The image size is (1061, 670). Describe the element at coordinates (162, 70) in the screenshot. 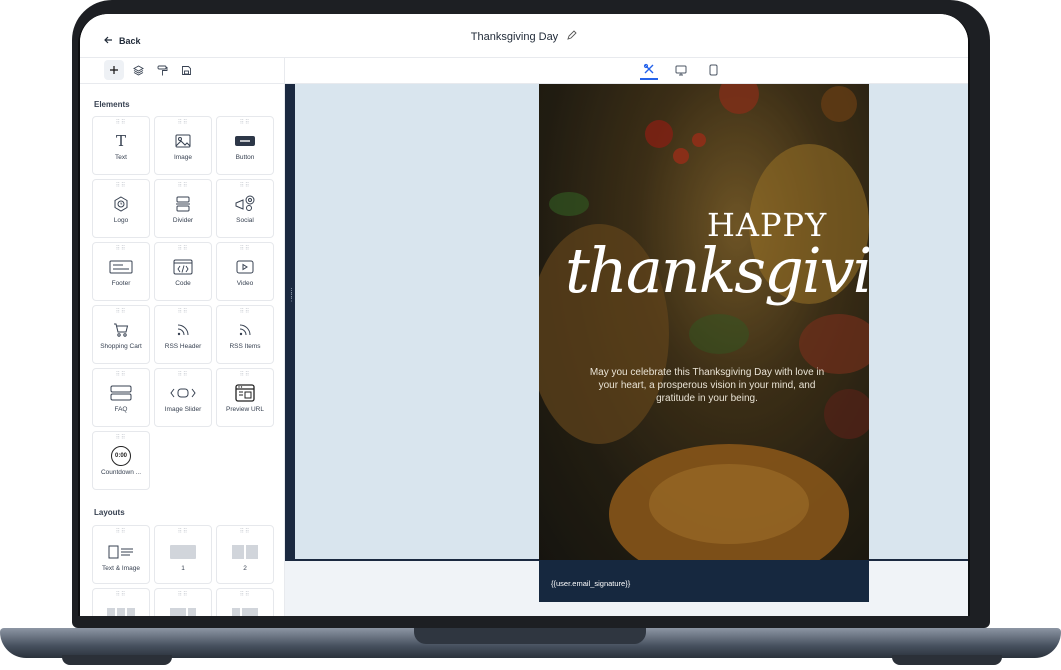

I see `paint-roller-icon` at that location.